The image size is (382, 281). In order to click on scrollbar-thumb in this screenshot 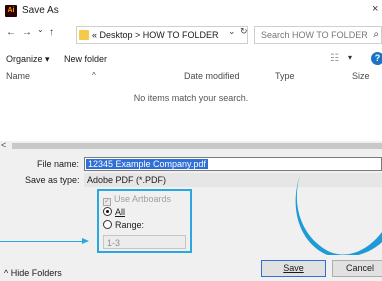, I will do `click(197, 146)`.